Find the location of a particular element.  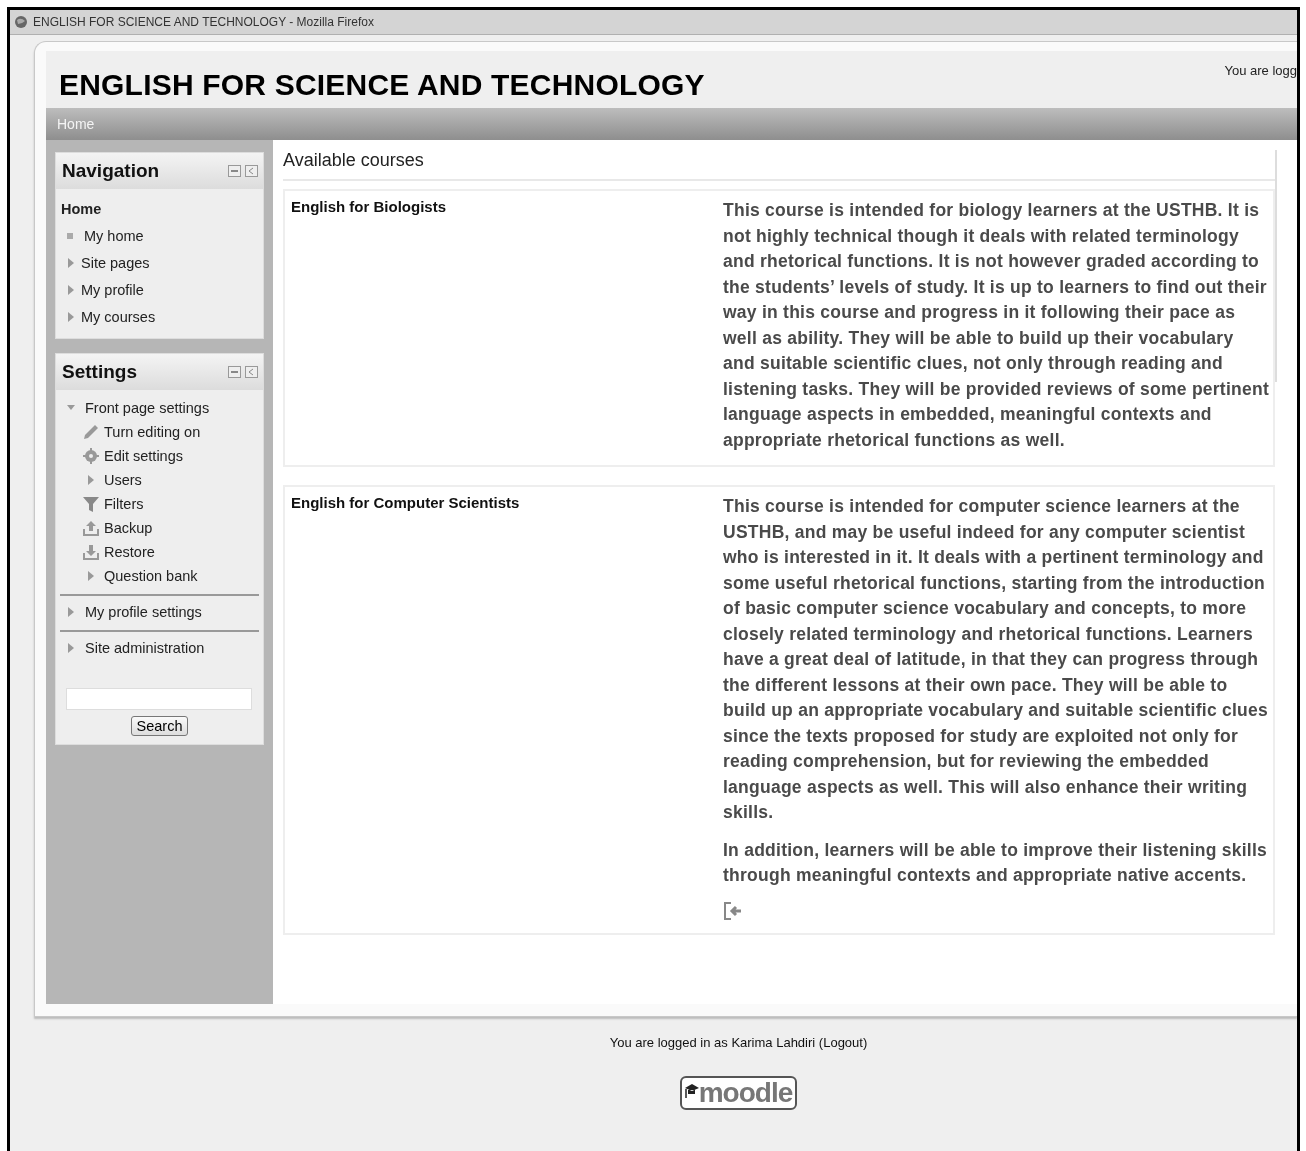

login-info: You are logg is located at coordinates (1260, 70).